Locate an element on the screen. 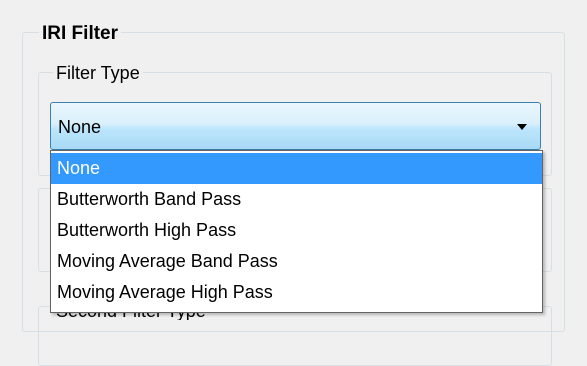  dropdown-option-moving-average-high-pass: Moving Average High Pass is located at coordinates (296, 292).